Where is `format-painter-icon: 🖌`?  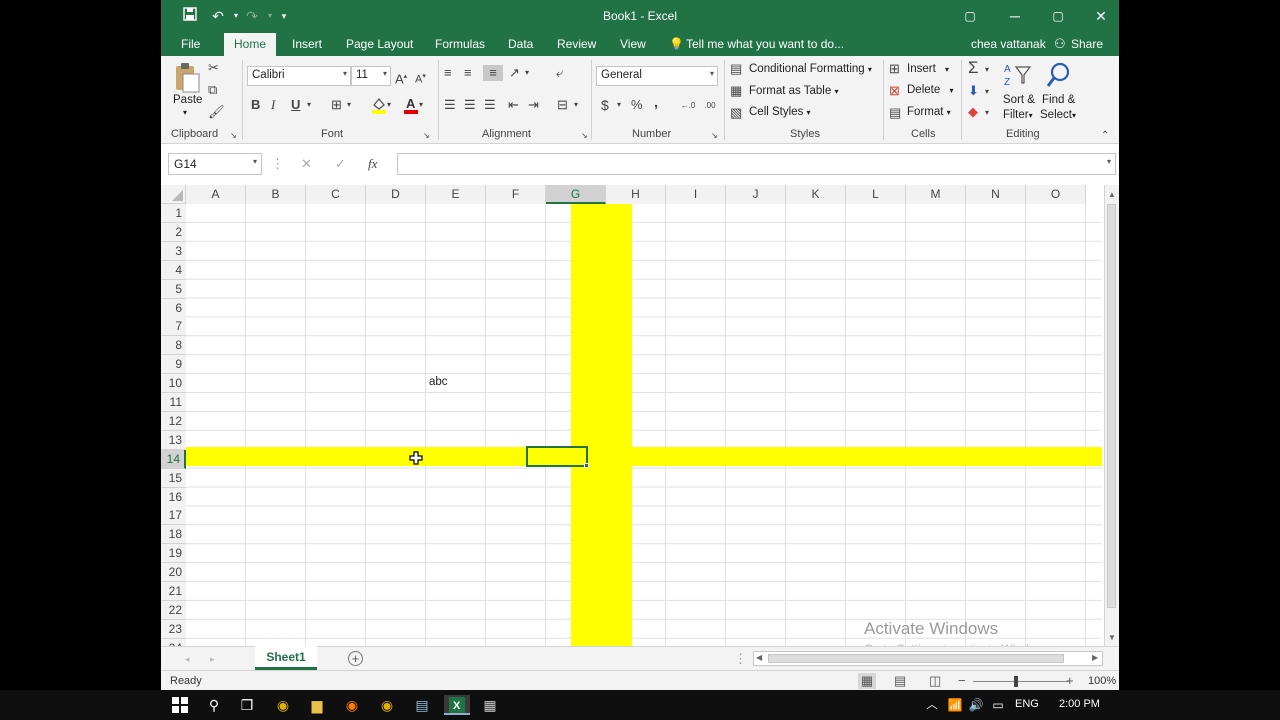 format-painter-icon: 🖌 is located at coordinates (216, 112).